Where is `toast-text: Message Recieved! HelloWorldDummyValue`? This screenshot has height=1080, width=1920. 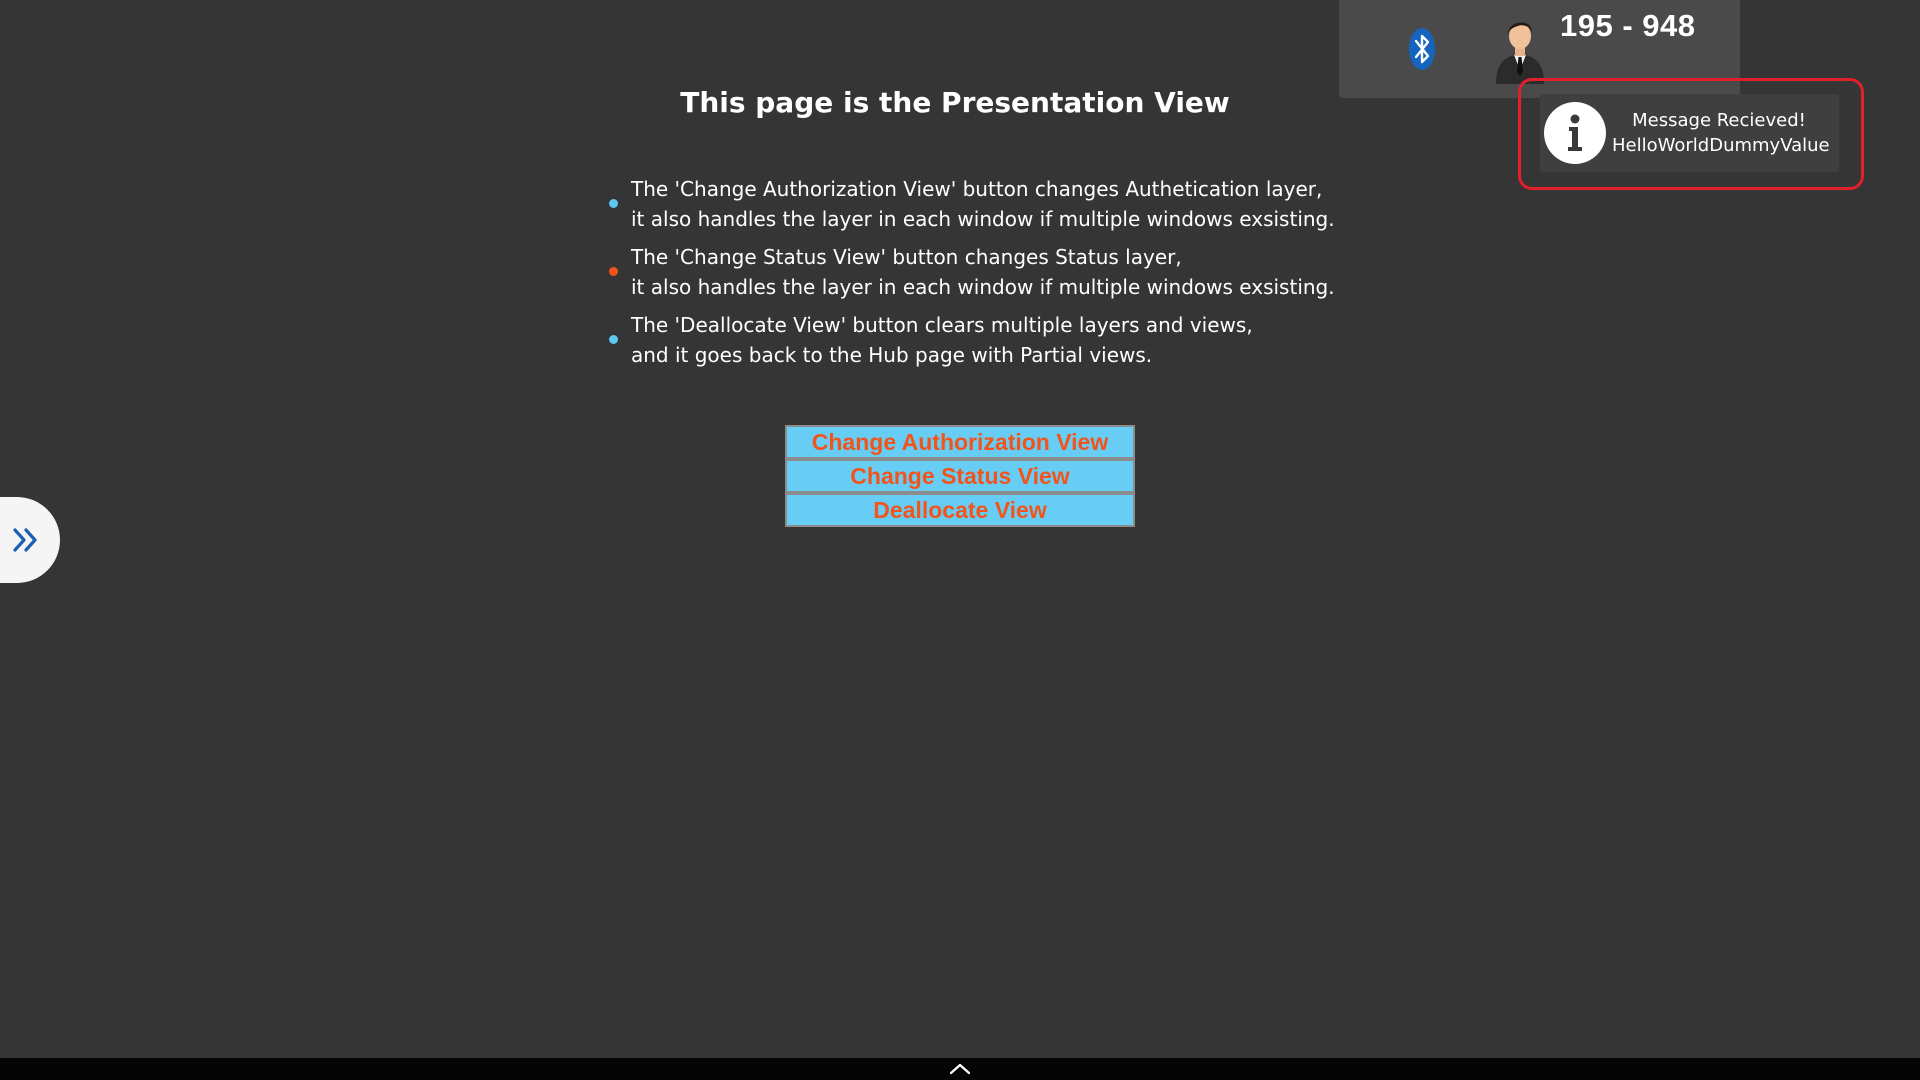 toast-text: Message Recieved! HelloWorldDummyValue is located at coordinates (1721, 133).